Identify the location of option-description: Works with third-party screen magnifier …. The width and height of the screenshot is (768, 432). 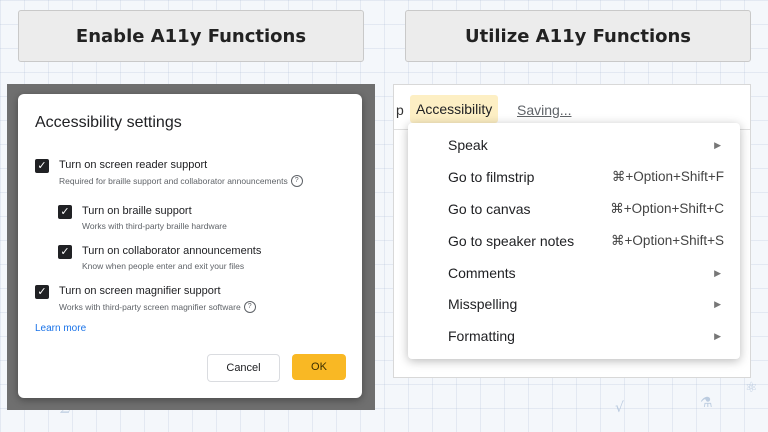
(150, 307).